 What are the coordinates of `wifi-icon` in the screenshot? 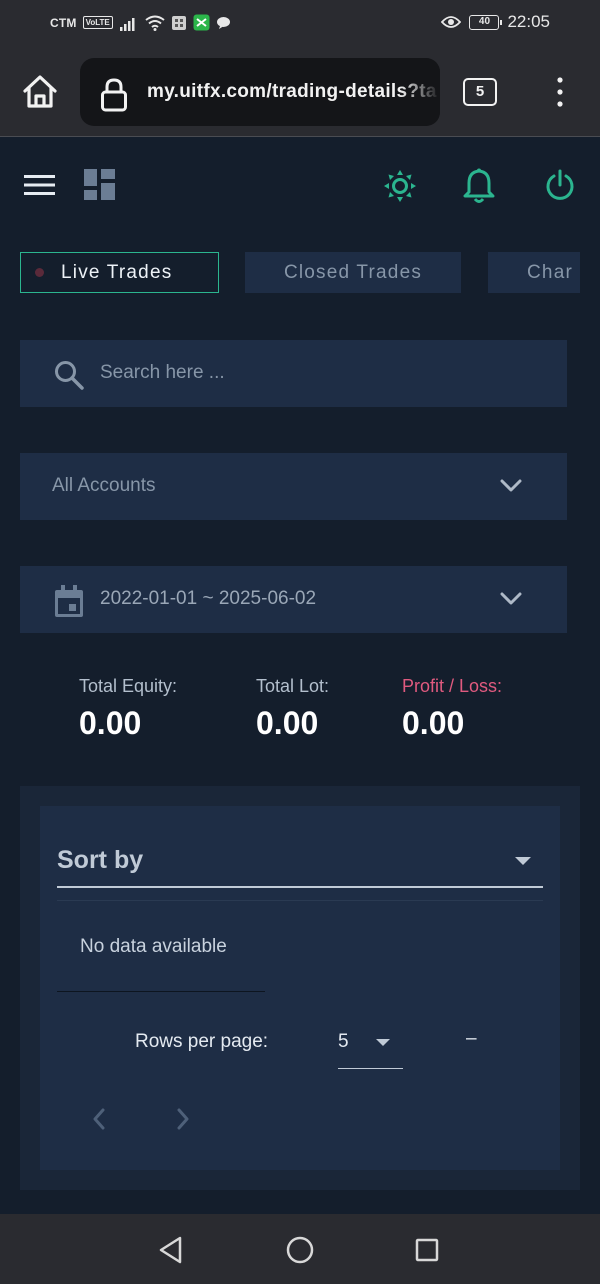 It's located at (155, 23).